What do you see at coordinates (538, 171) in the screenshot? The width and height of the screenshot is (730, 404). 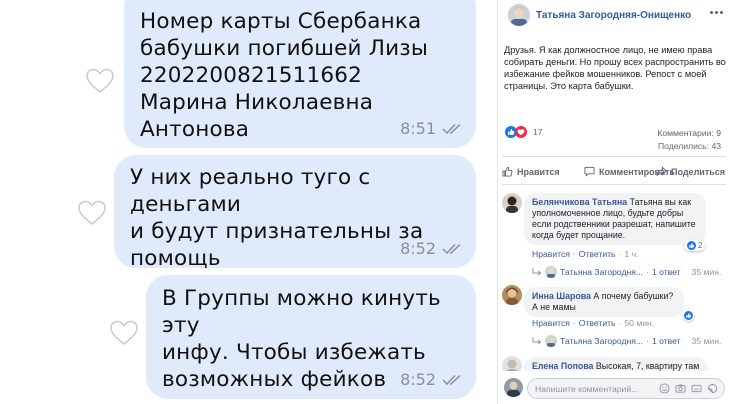 I see `like-label: Нравится` at bounding box center [538, 171].